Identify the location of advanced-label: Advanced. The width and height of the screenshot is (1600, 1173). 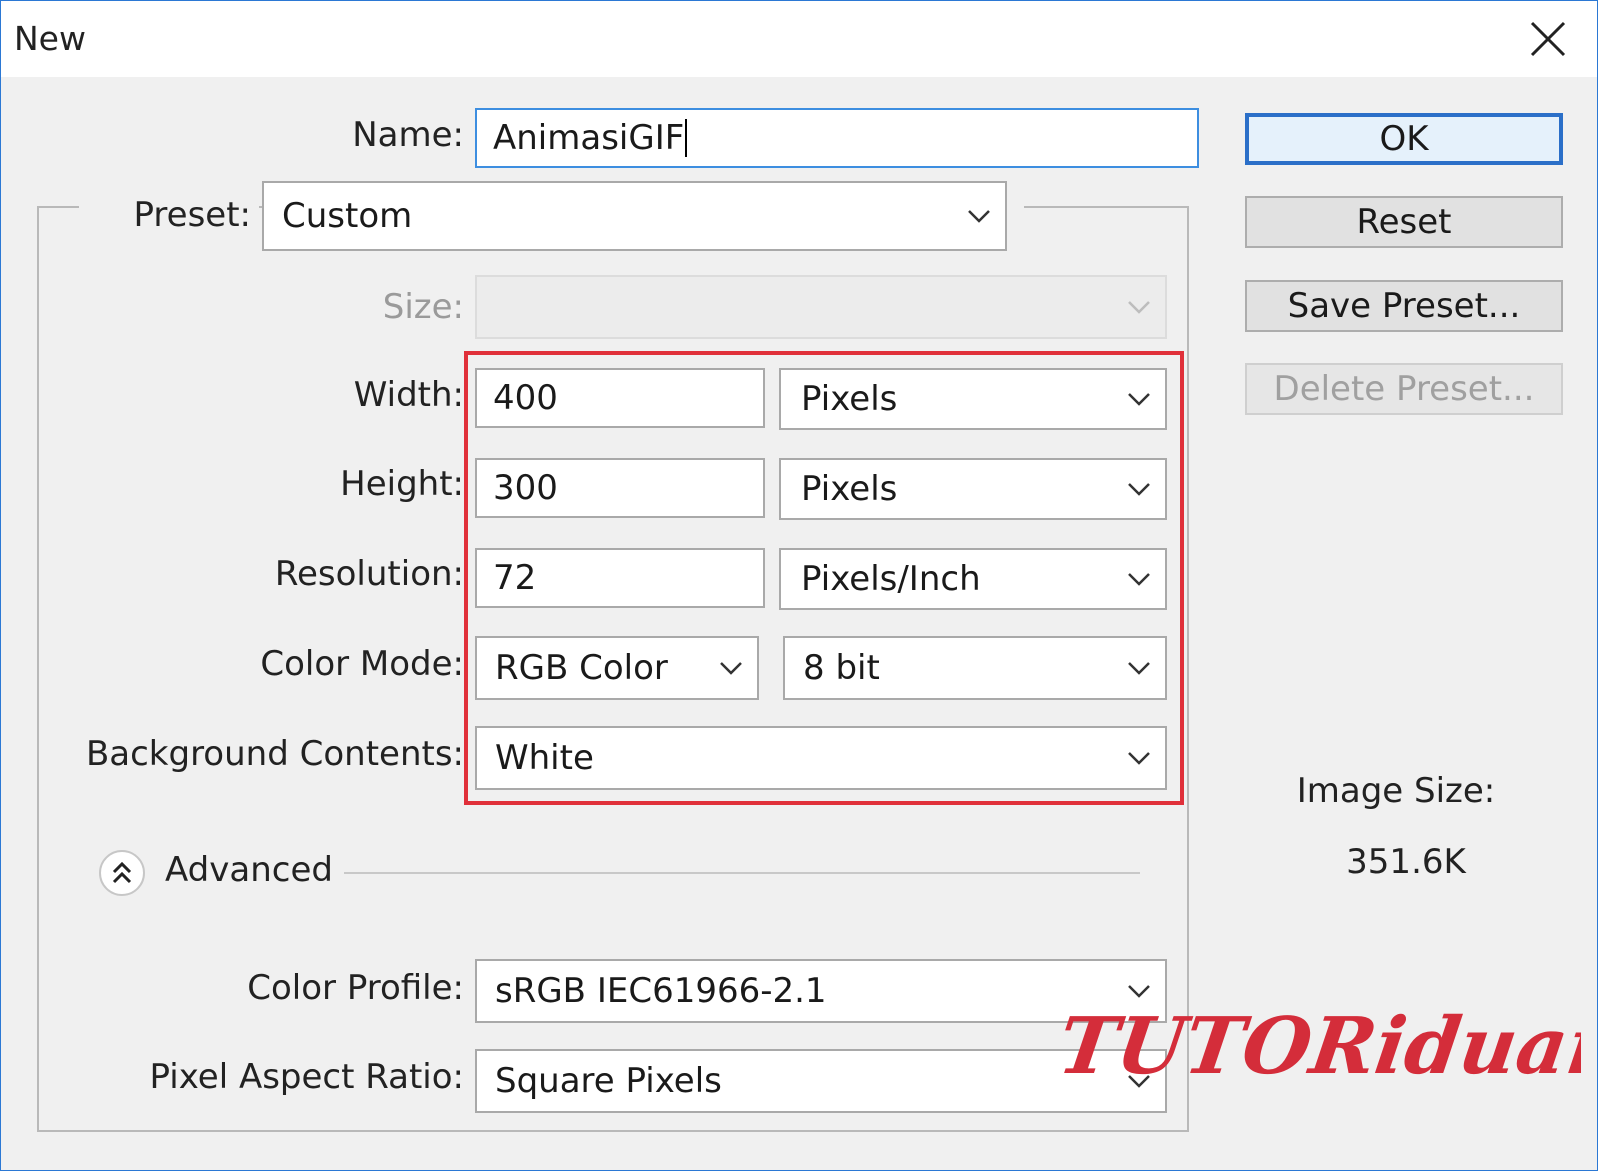
(249, 870).